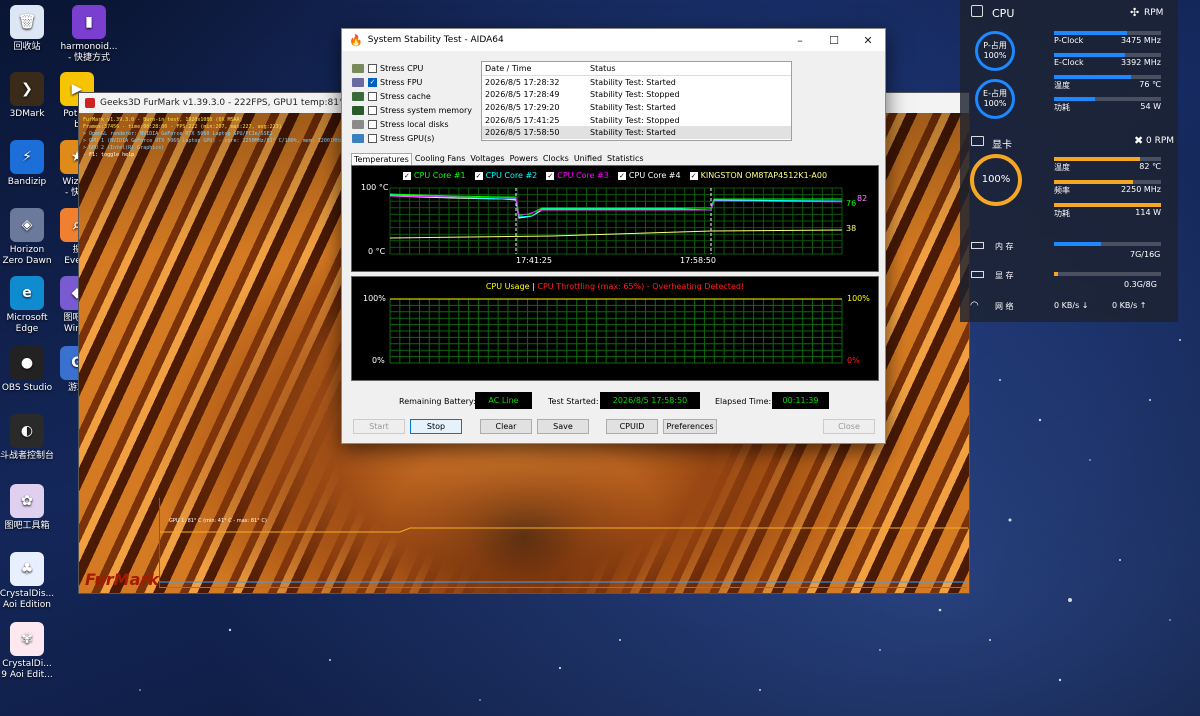 The image size is (1200, 716). I want to click on preferences-button: Preferences, so click(690, 426).